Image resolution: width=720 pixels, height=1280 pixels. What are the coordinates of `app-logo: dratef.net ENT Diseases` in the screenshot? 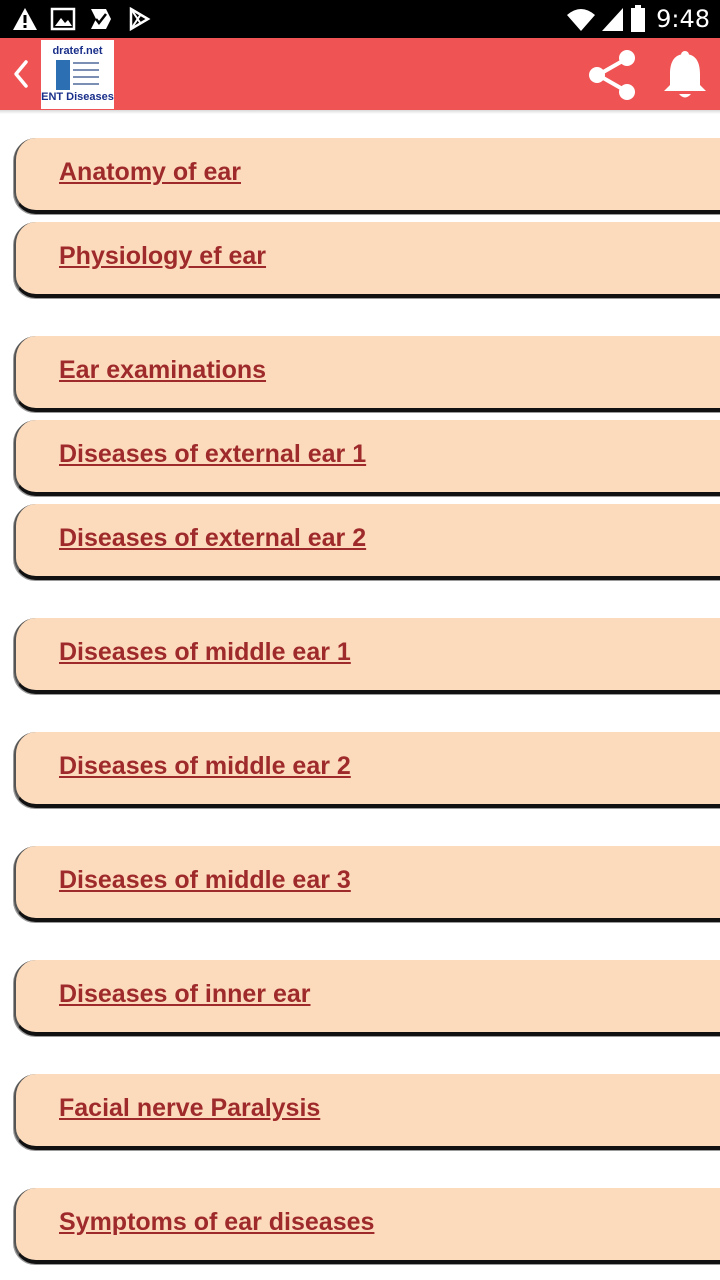 It's located at (77, 74).